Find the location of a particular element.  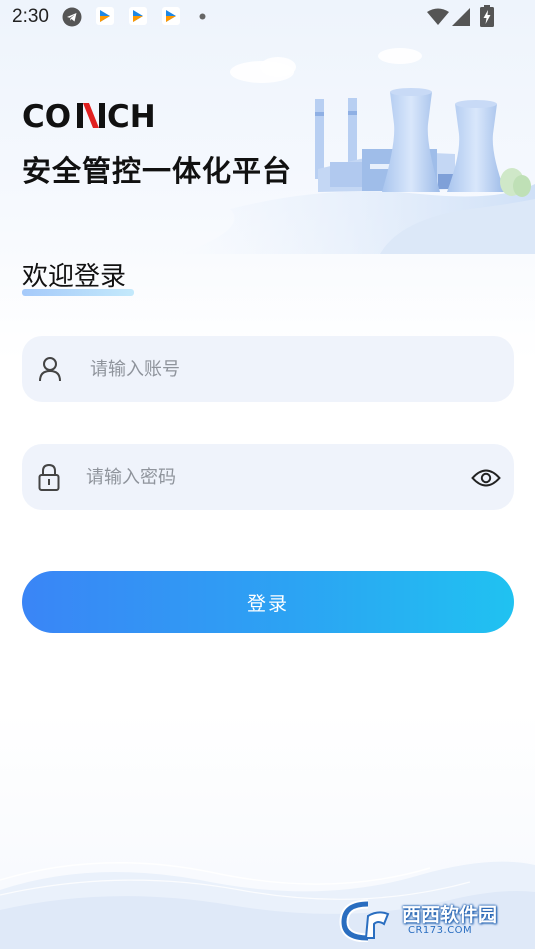

logo-accent-slash is located at coordinates (91, 115).